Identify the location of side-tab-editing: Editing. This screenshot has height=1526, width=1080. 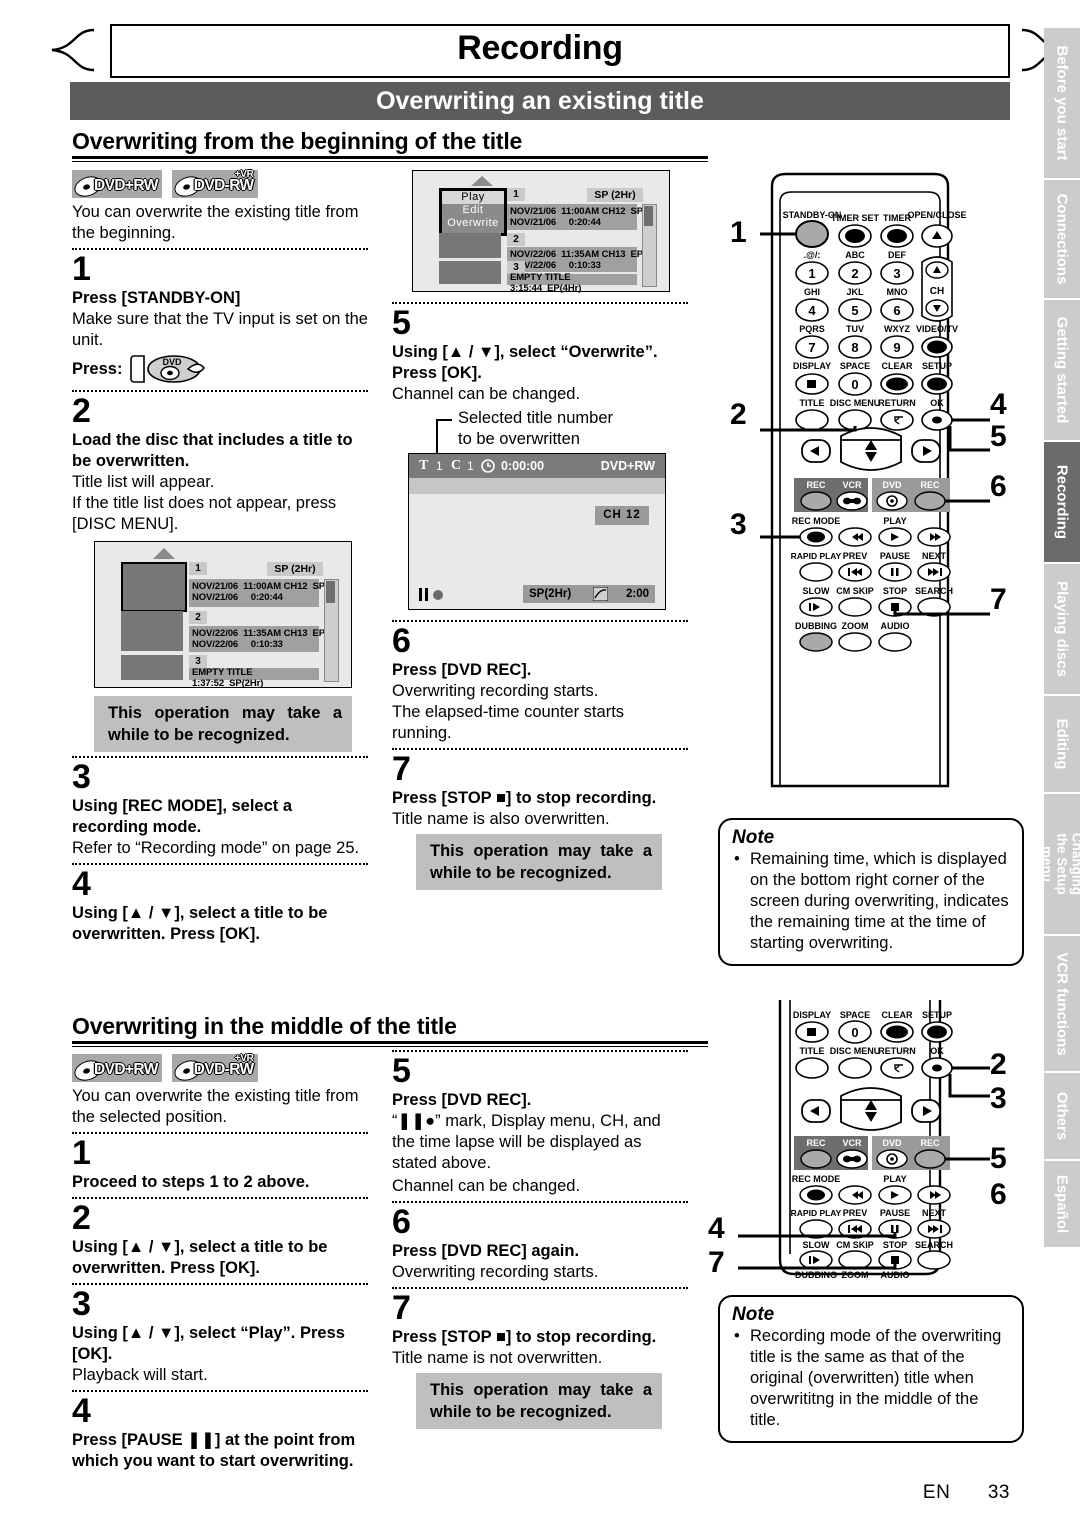
(1062, 744).